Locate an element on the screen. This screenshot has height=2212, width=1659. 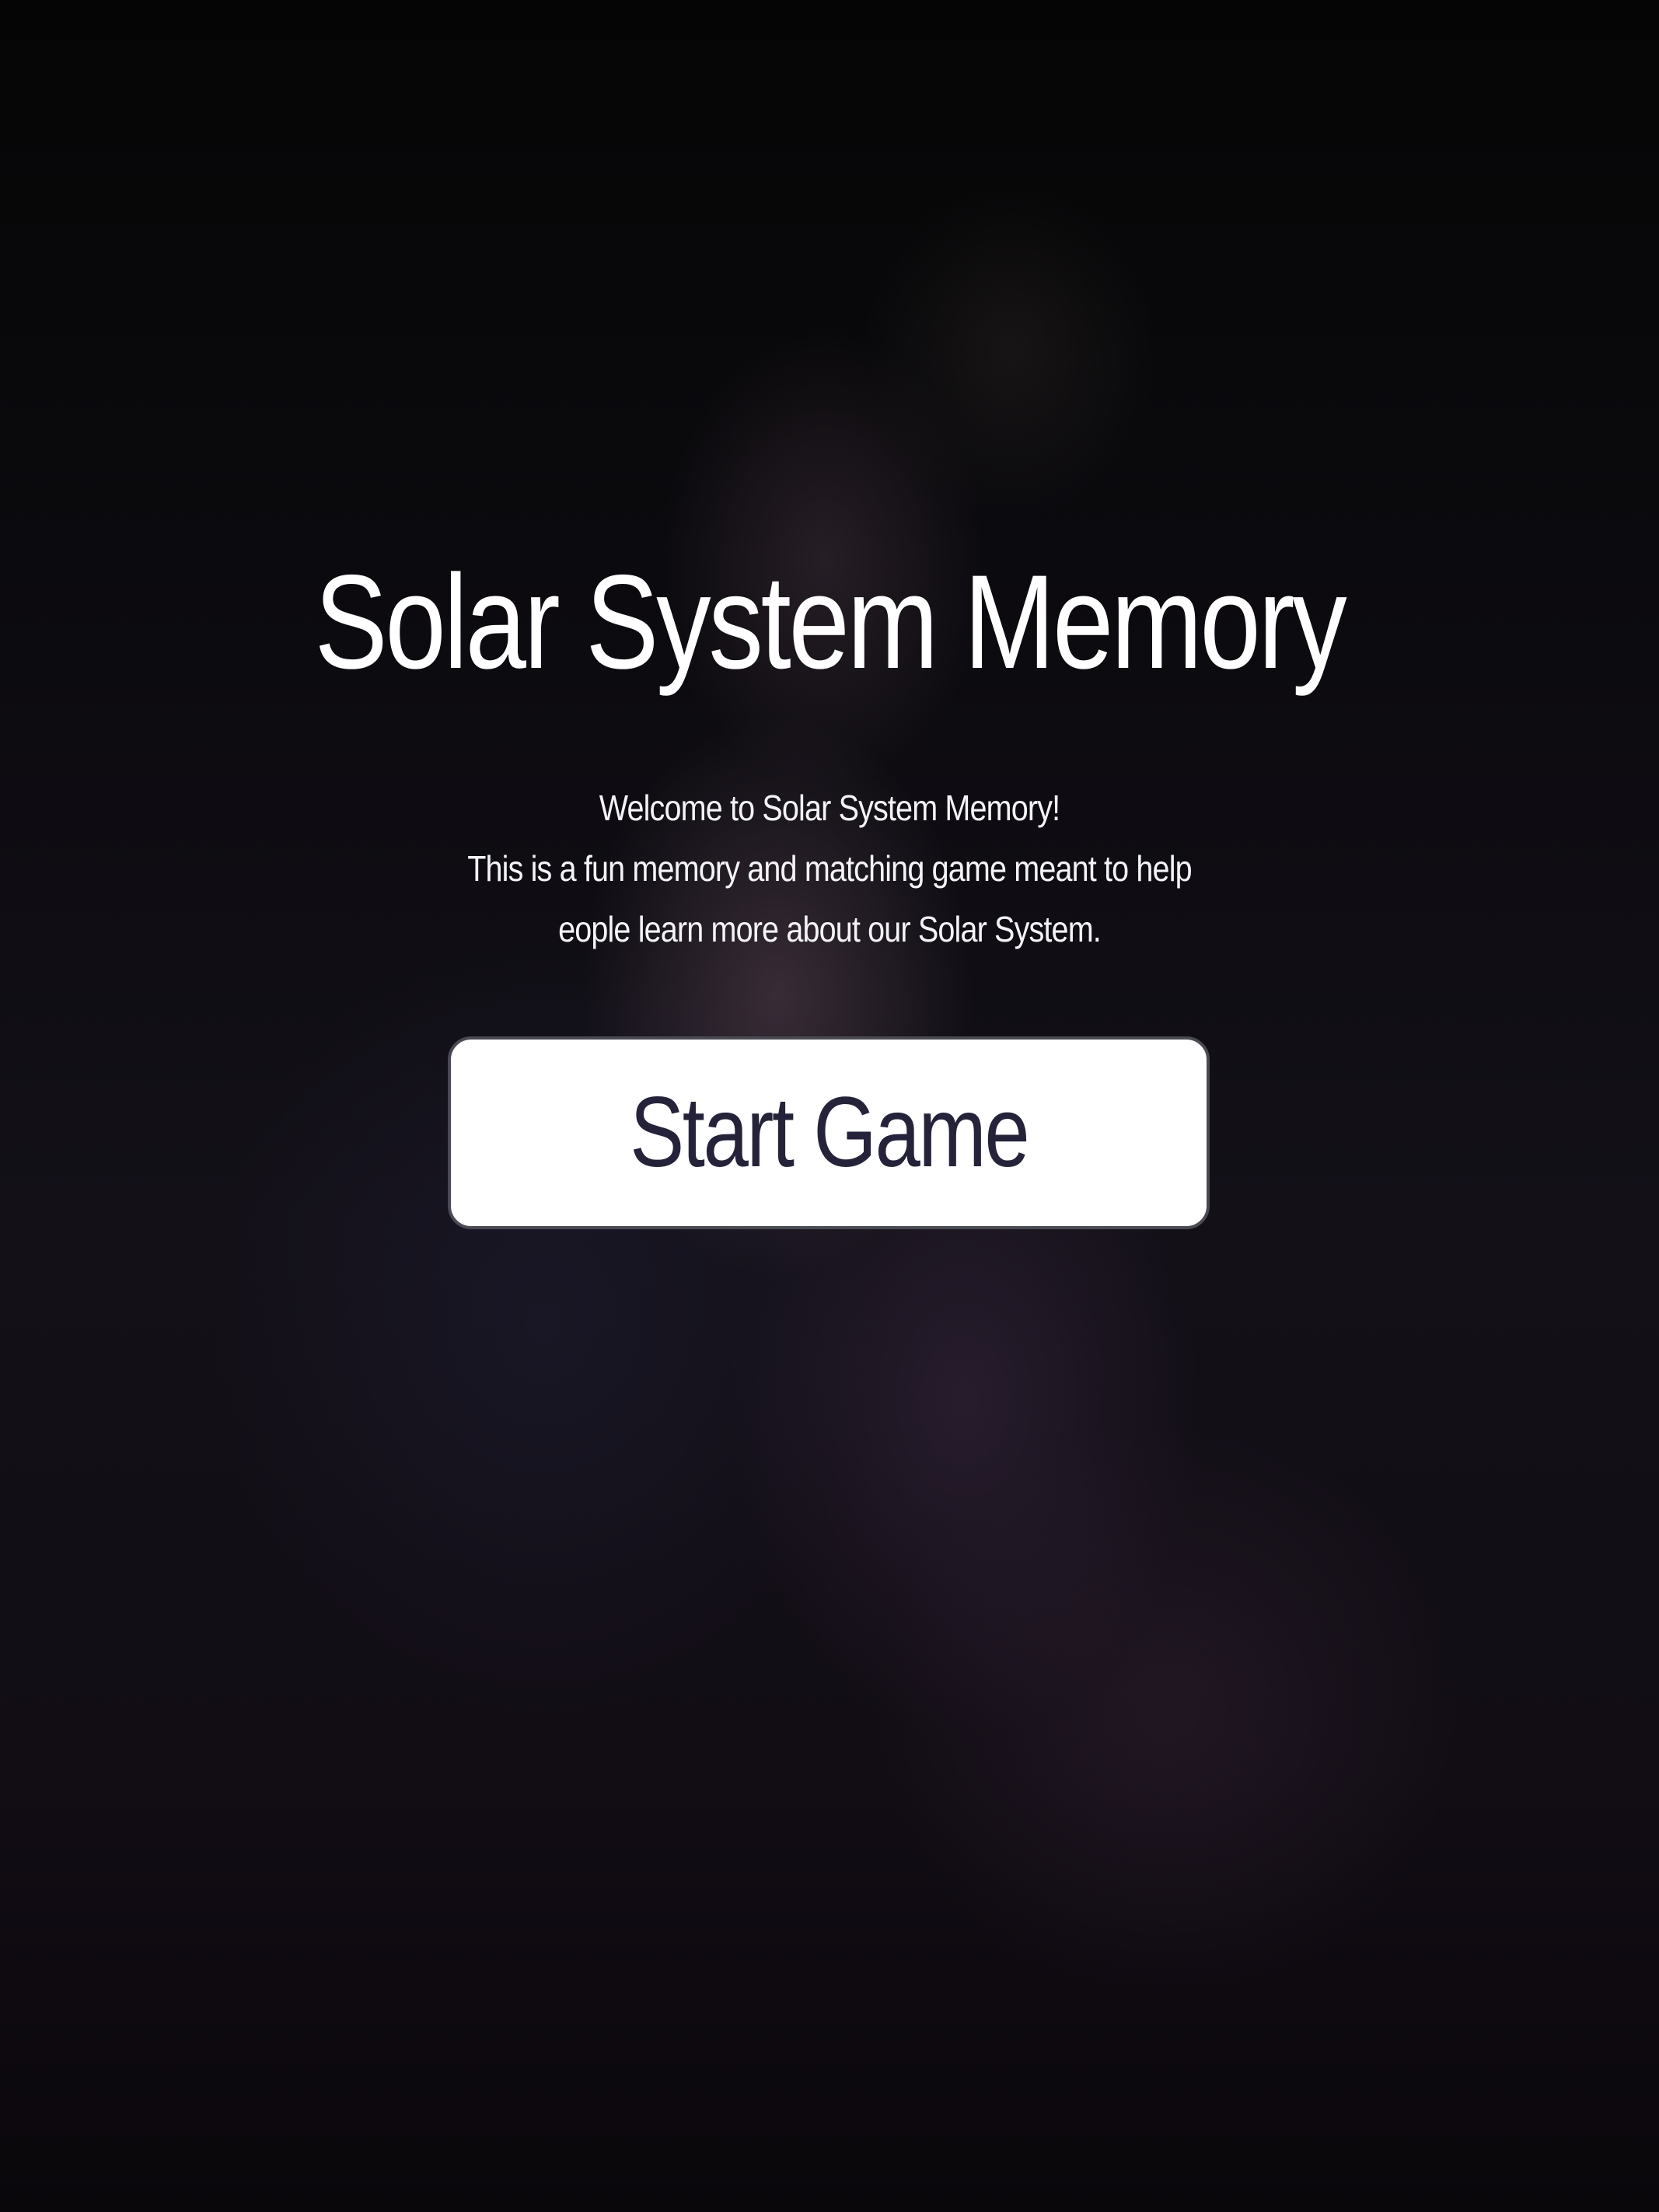
page-title: Solar System Memory is located at coordinates (830, 622).